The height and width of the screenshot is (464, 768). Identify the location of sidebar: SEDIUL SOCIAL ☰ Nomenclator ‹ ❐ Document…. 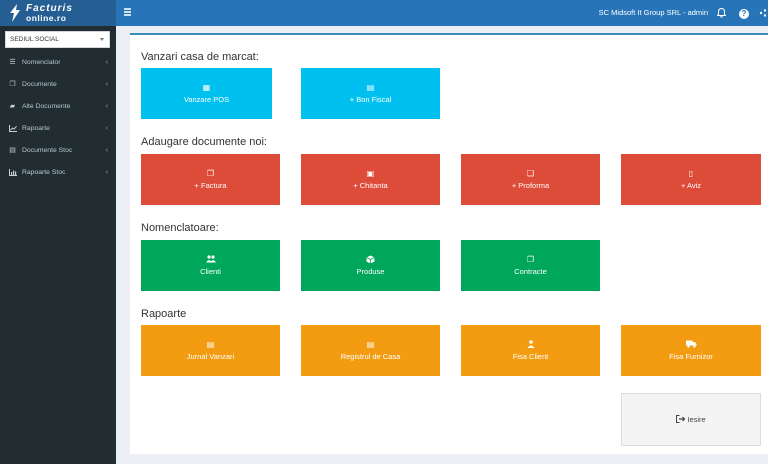
(58, 245).